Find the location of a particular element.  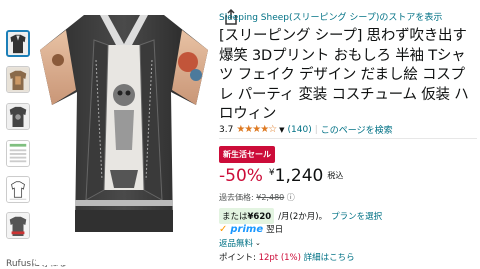

free-returns: 返品無料 ⌄ is located at coordinates (240, 243).